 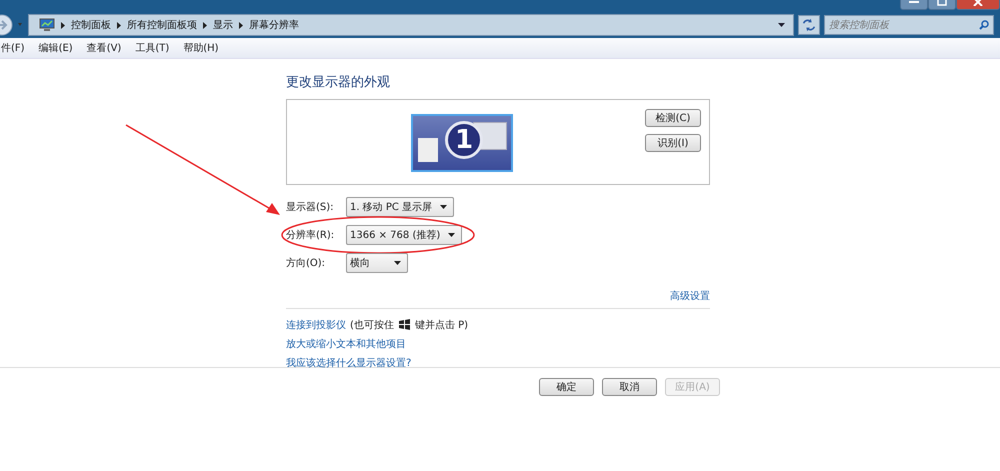 What do you see at coordinates (809, 25) in the screenshot?
I see `refresh-icon` at bounding box center [809, 25].